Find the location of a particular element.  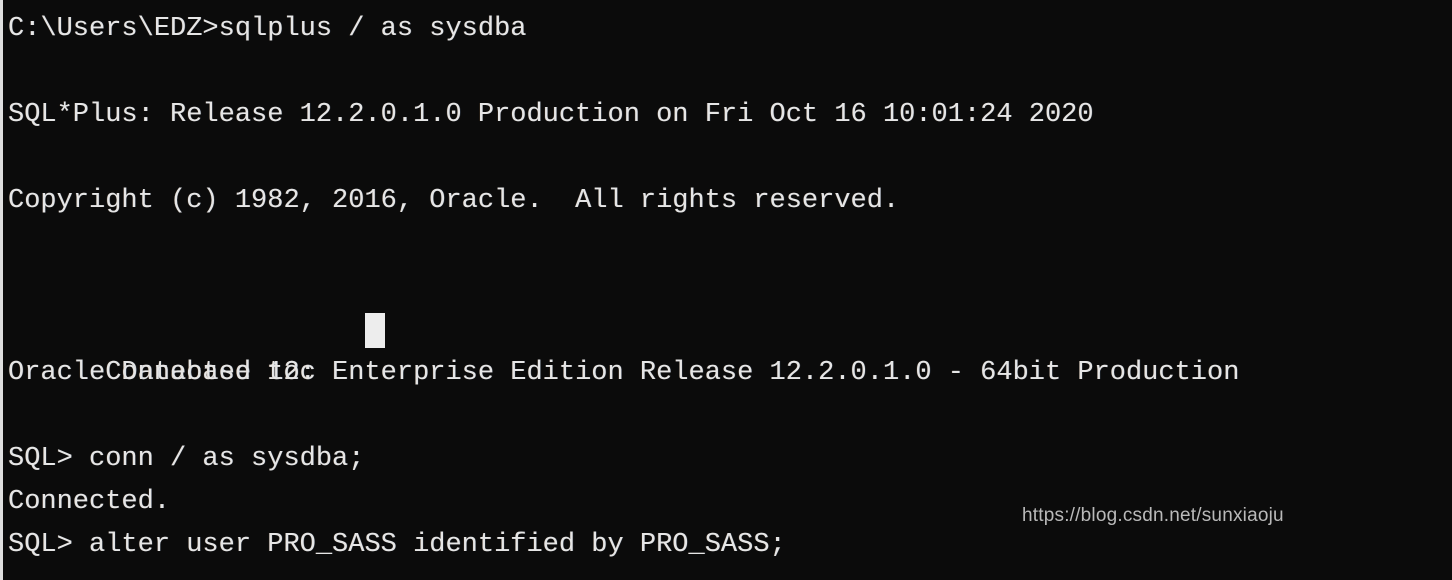

text-cursor-block is located at coordinates (375, 330).